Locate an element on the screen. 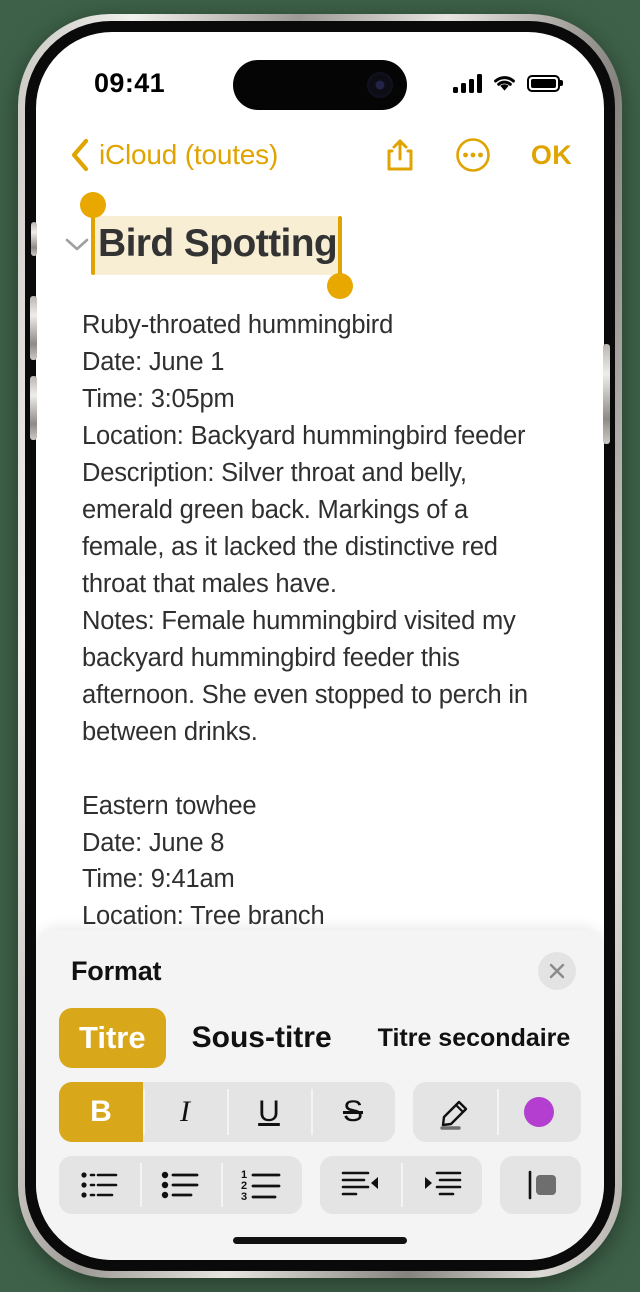  front-camera-icon is located at coordinates (380, 85).